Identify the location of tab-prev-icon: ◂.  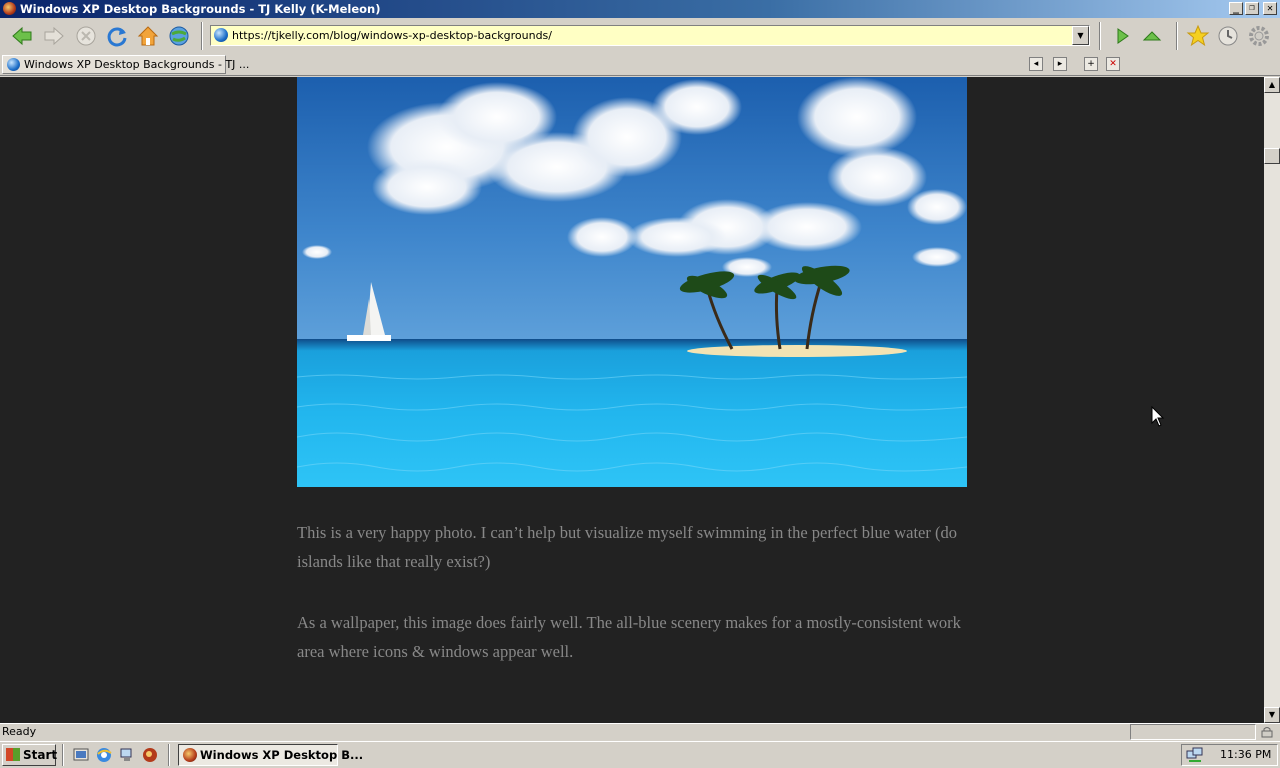
(1036, 64).